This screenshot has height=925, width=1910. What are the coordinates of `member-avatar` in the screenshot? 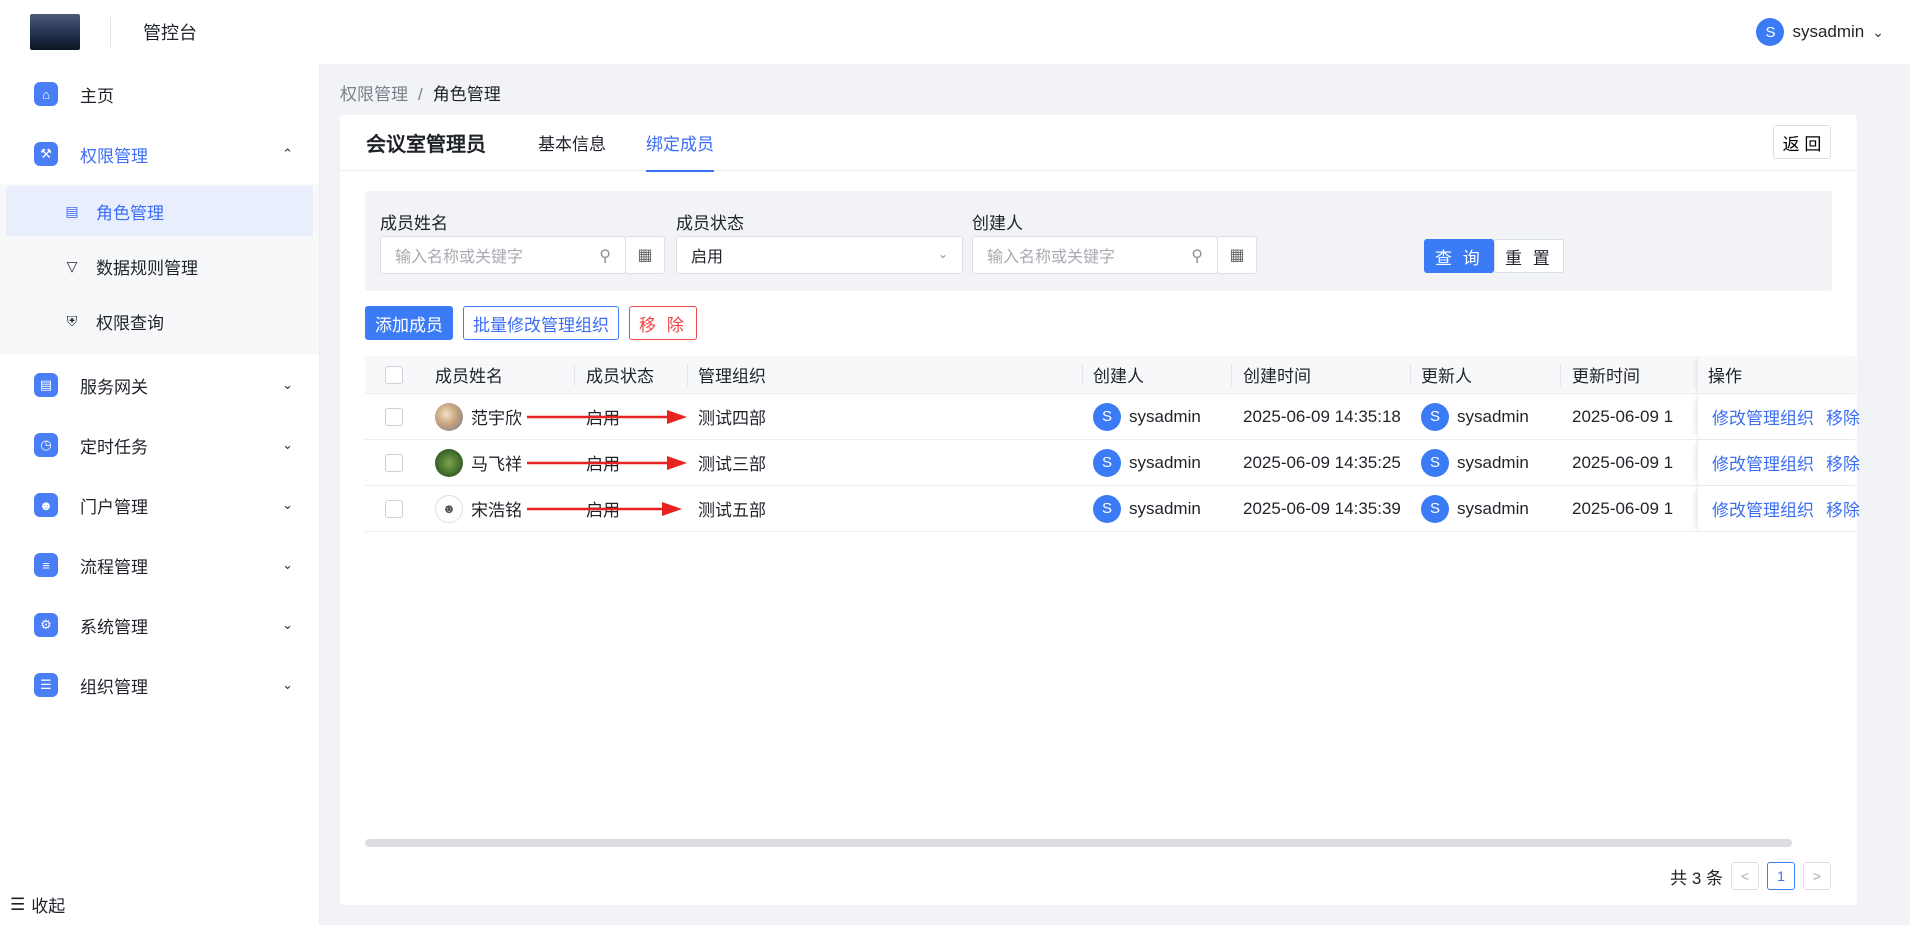 It's located at (449, 416).